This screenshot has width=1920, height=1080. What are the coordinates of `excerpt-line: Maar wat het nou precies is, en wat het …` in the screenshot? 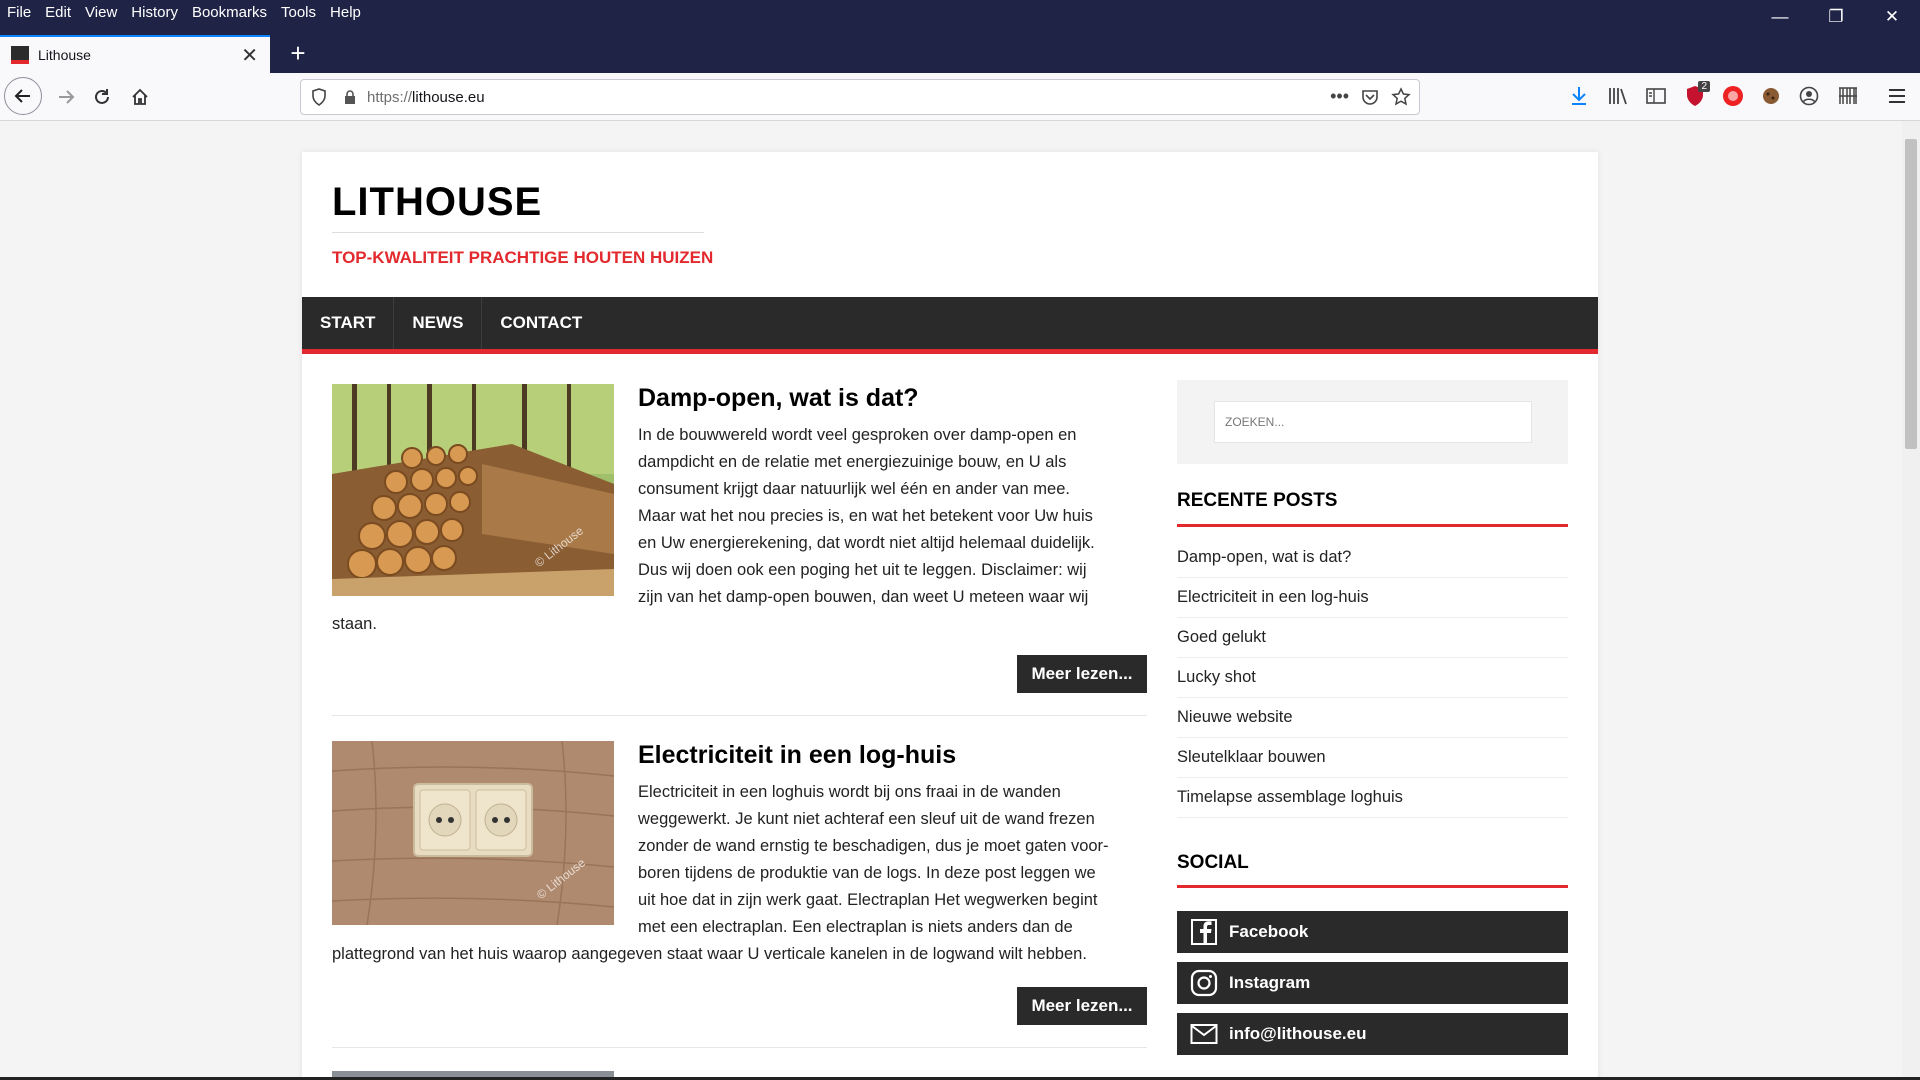 It's located at (865, 516).